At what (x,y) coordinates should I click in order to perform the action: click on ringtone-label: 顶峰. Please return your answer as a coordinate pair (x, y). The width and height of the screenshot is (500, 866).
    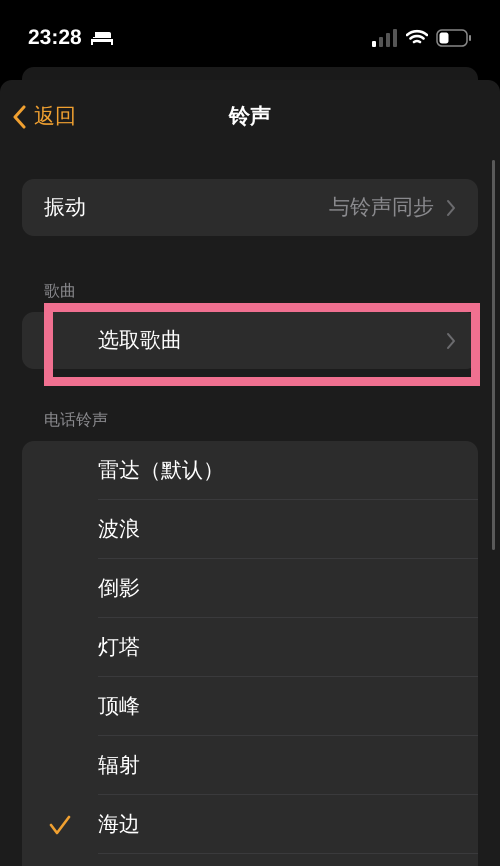
    Looking at the image, I should click on (119, 707).